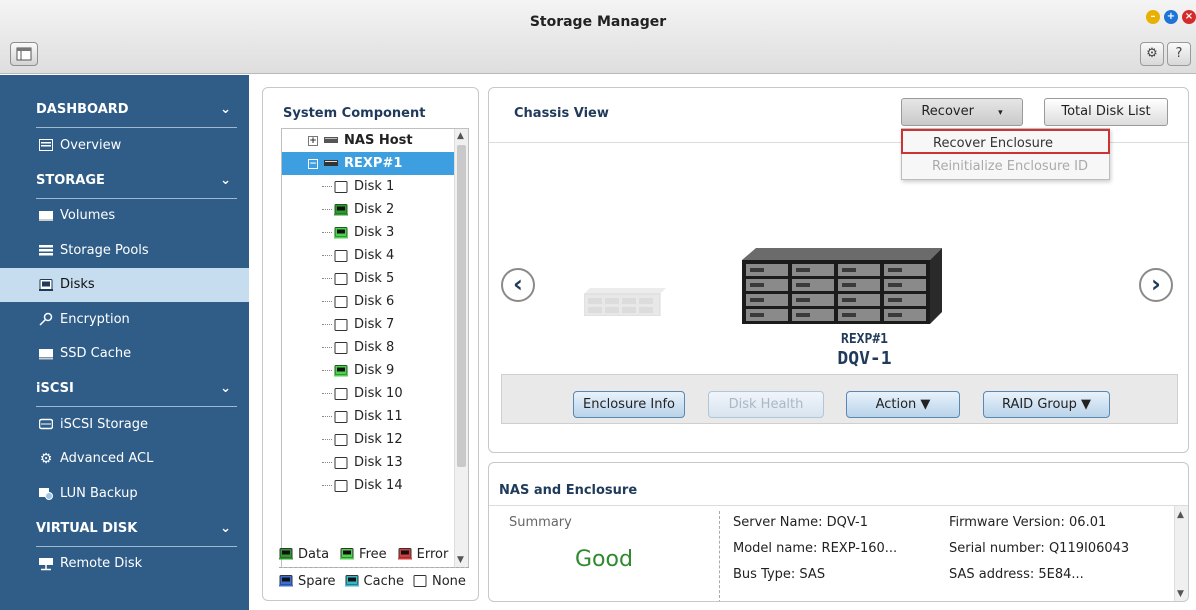  Describe the element at coordinates (598, 22) in the screenshot. I see `window-title: Storage Manager` at that location.